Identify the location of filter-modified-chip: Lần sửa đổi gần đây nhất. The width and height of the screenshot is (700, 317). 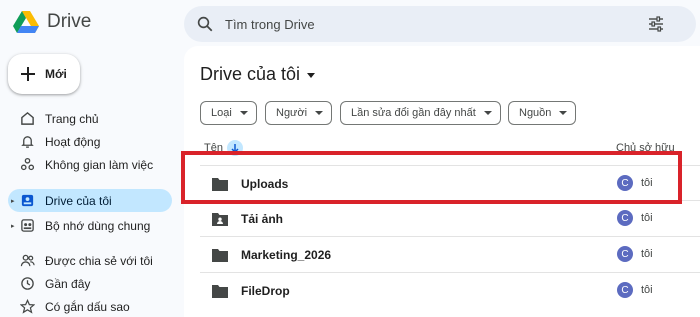
(420, 113).